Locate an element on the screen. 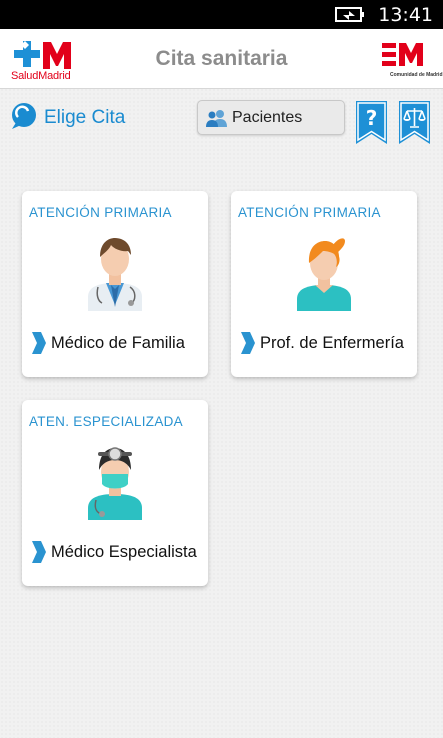  comunidad-madrid-logo-text: Comunidad de Madrid is located at coordinates (416, 75).